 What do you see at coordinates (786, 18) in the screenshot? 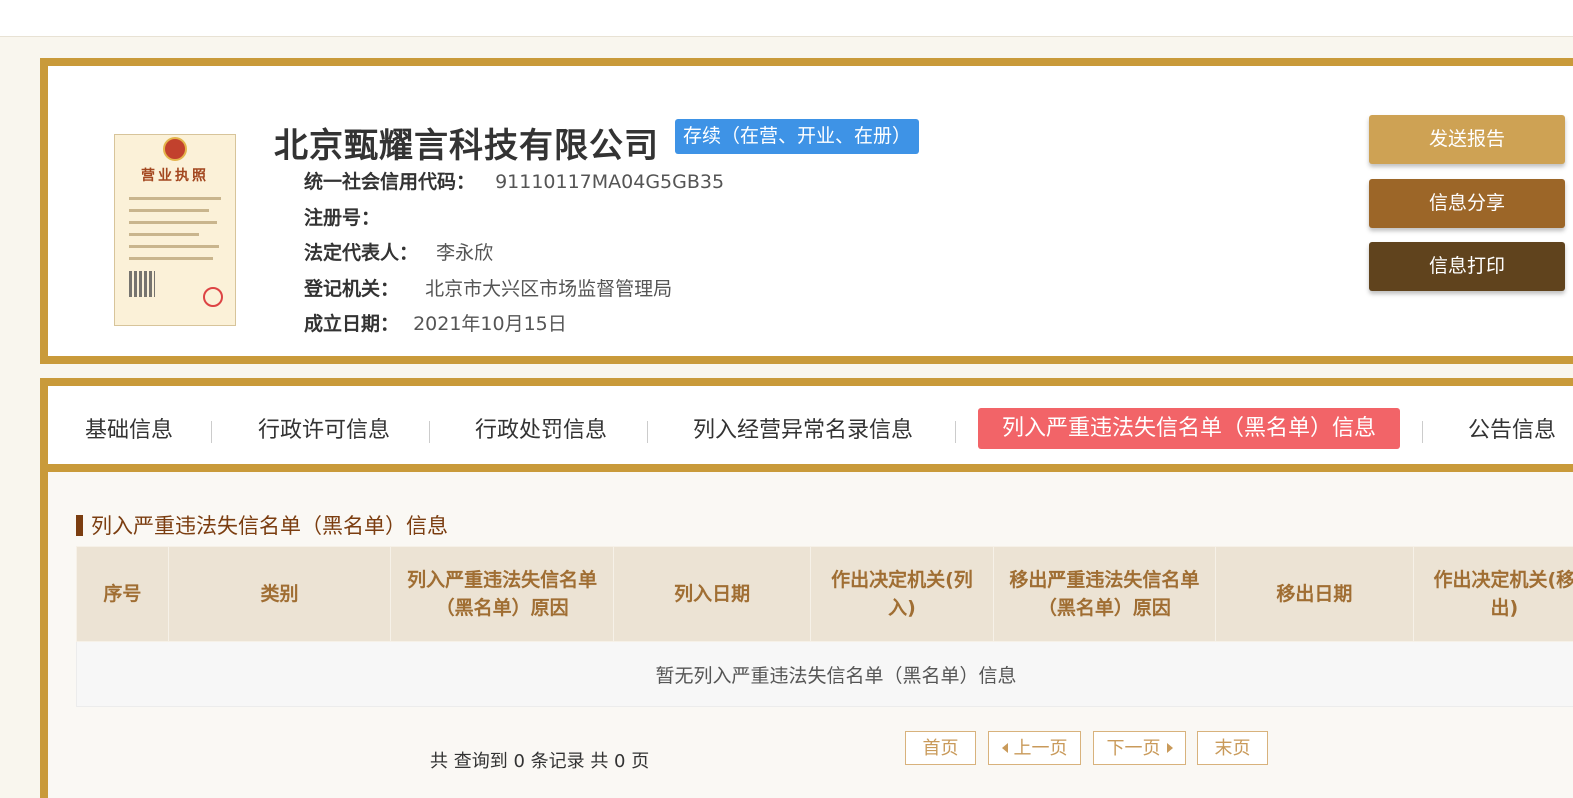
I see `top-bar` at bounding box center [786, 18].